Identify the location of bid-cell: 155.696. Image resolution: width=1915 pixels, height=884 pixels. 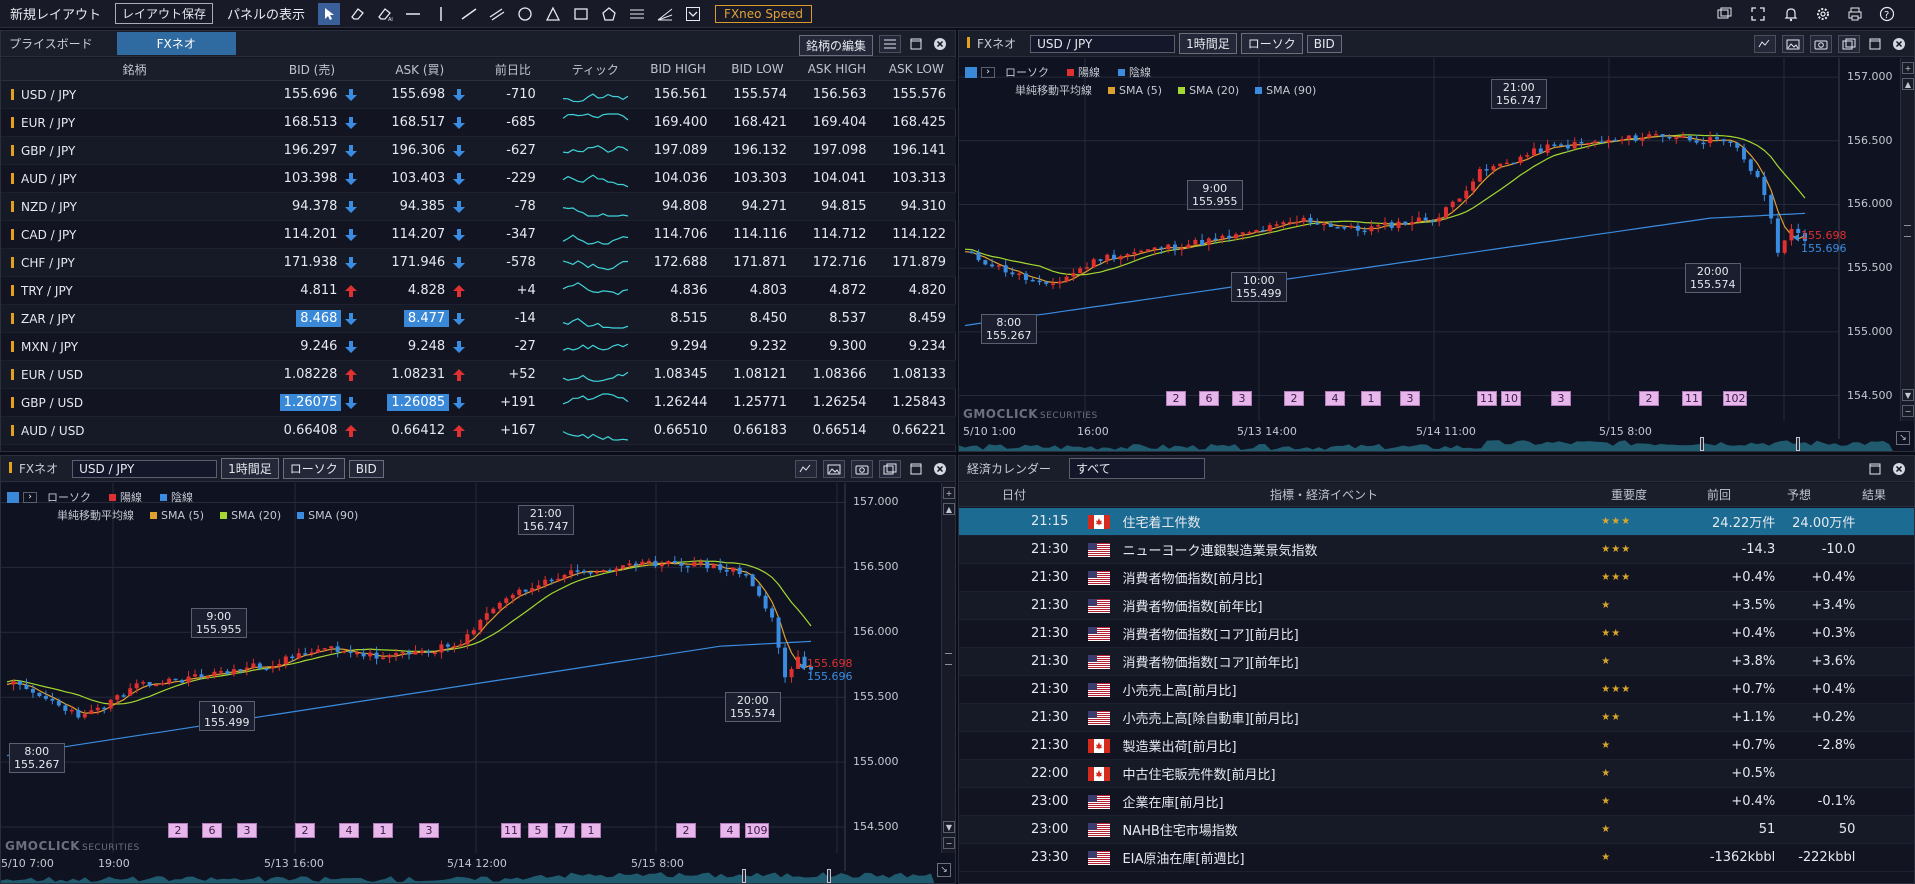
(312, 94).